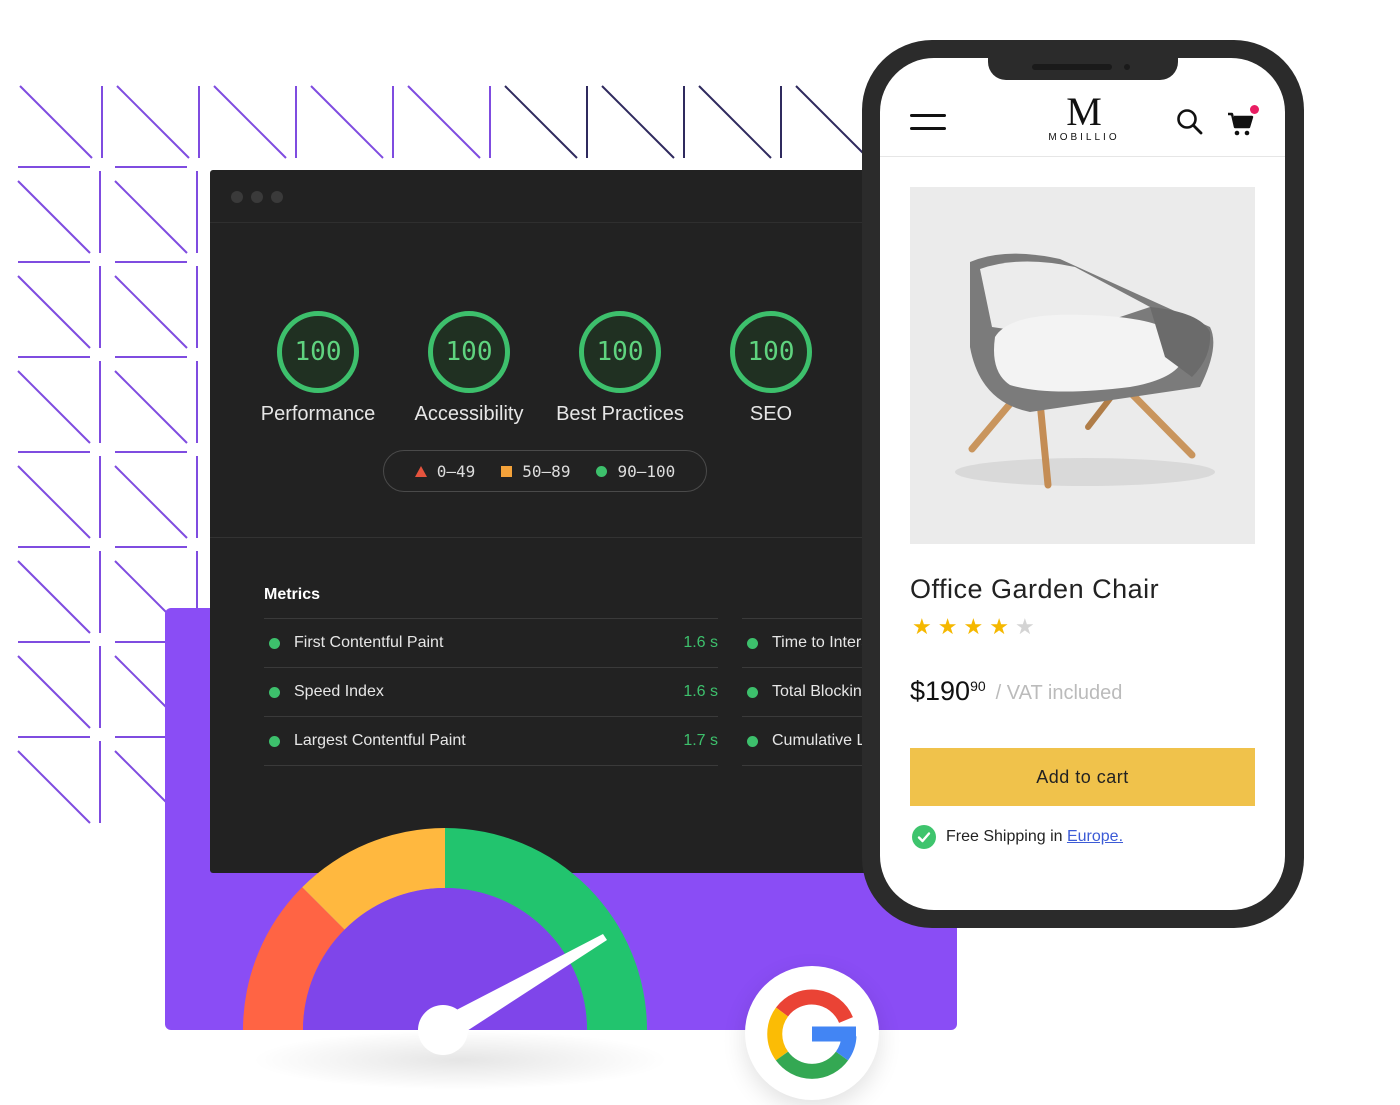 The image size is (1400, 1105). I want to click on header-divider, so click(1082, 156).